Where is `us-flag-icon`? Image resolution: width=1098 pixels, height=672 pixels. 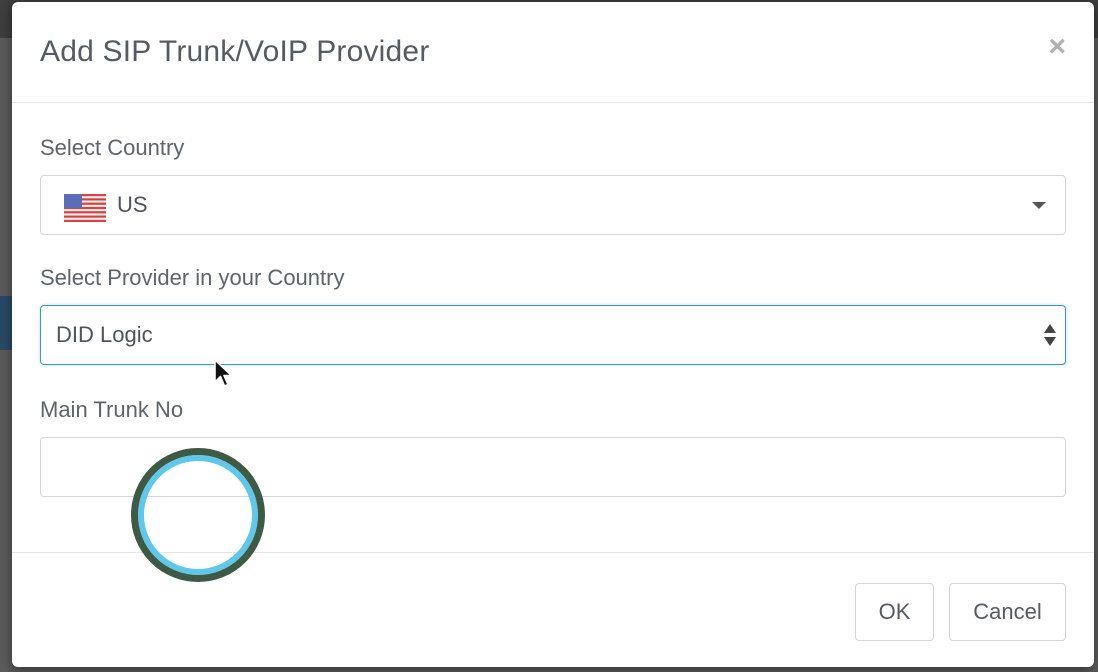
us-flag-icon is located at coordinates (85, 208).